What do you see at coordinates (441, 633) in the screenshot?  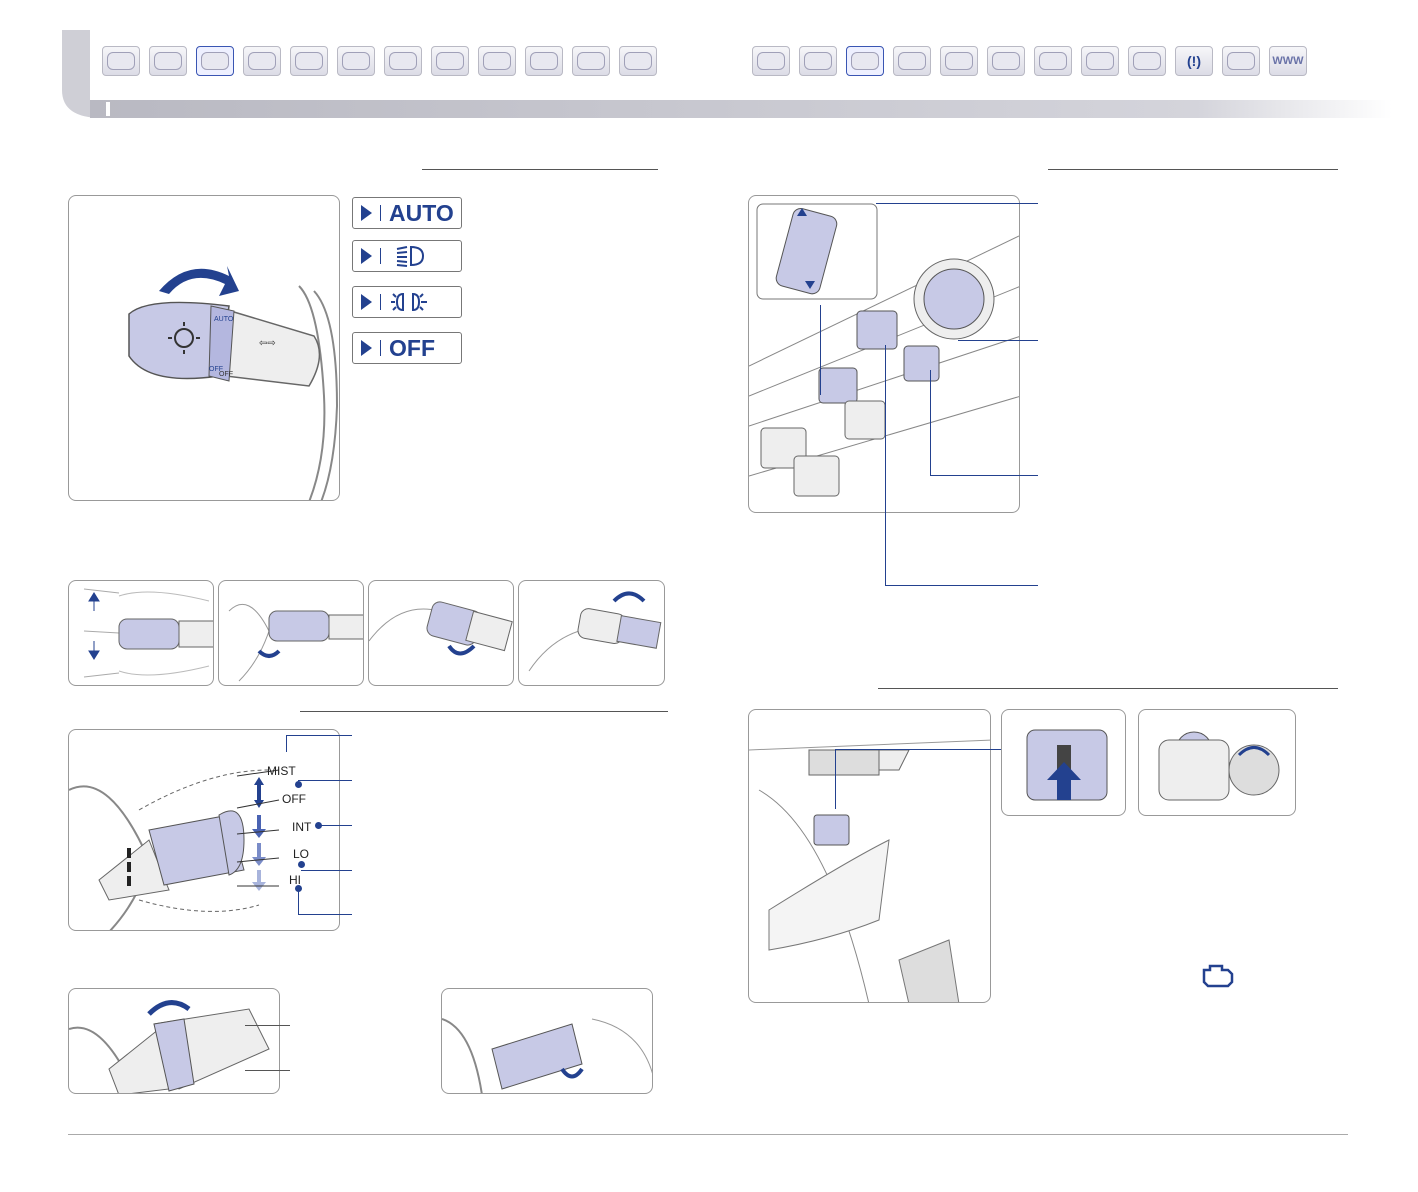 I see `lever-twist-panel` at bounding box center [441, 633].